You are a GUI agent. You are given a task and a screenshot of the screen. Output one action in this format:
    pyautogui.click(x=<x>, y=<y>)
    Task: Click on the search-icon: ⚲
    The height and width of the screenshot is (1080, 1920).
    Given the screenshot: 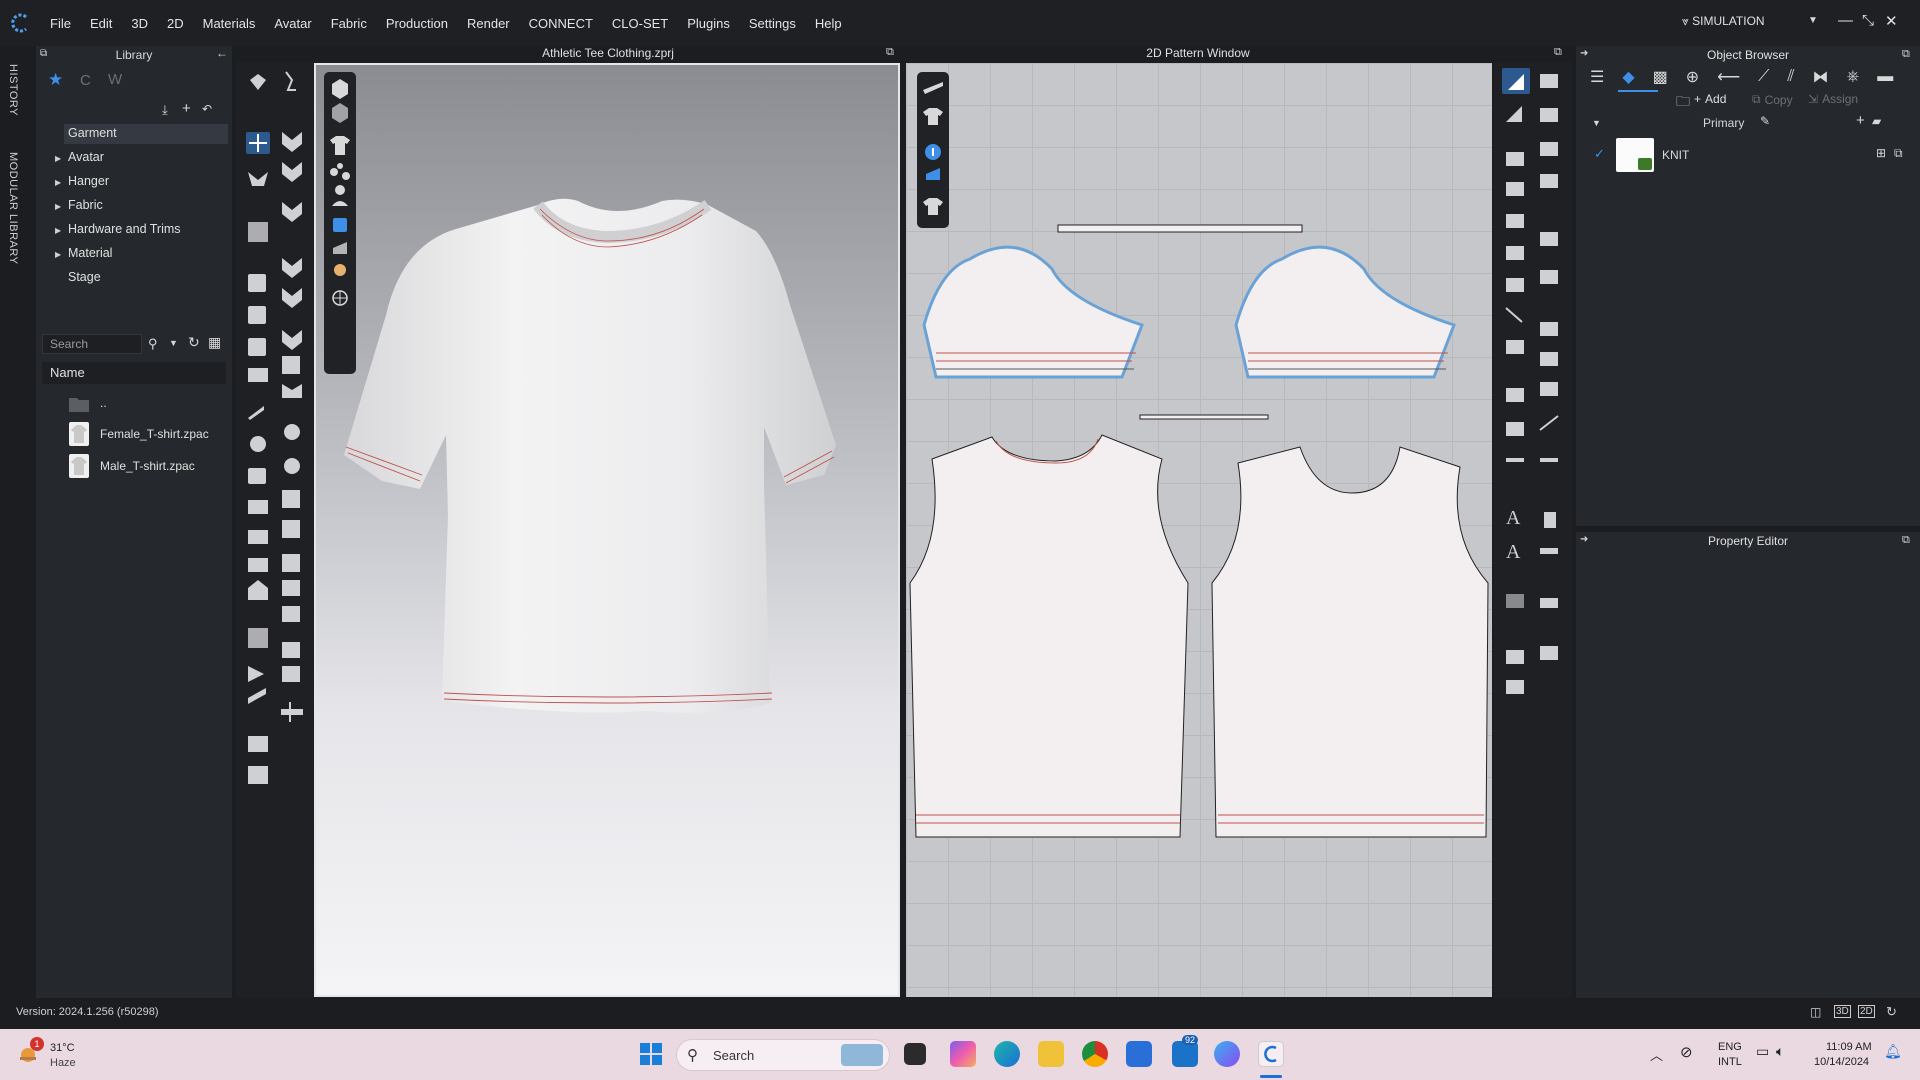 What is the action you would take?
    pyautogui.click(x=153, y=344)
    